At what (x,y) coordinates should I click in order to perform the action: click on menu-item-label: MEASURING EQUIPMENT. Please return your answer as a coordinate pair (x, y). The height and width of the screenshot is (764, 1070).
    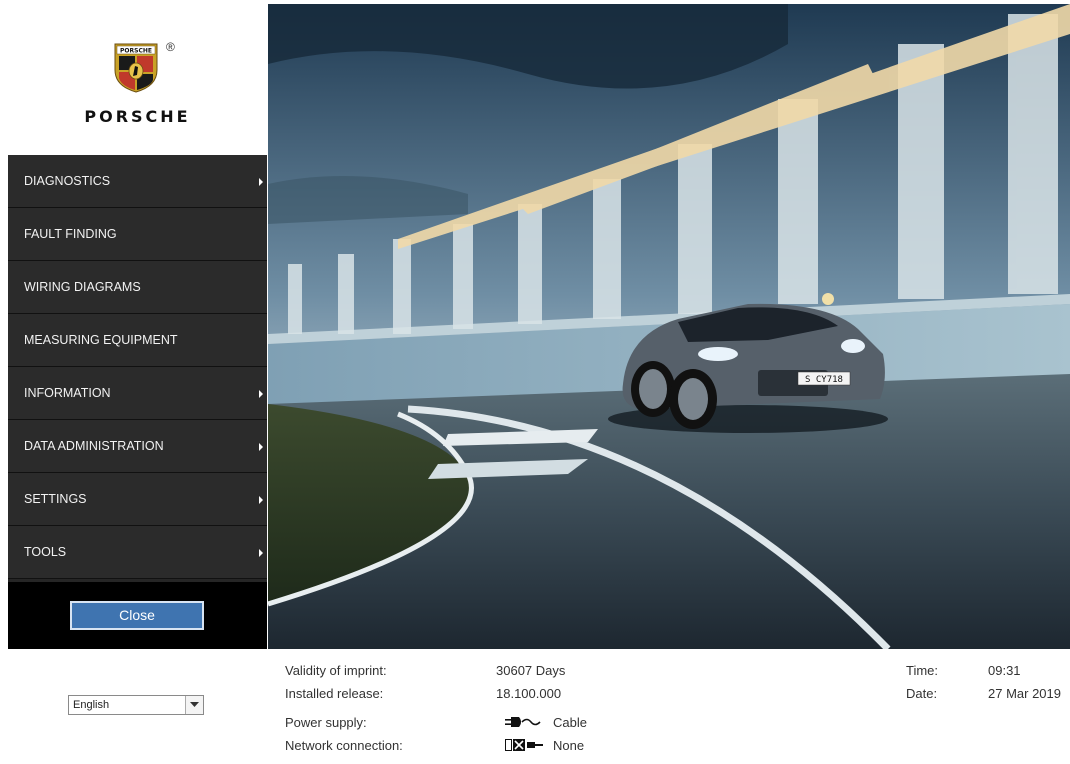
    Looking at the image, I should click on (101, 340).